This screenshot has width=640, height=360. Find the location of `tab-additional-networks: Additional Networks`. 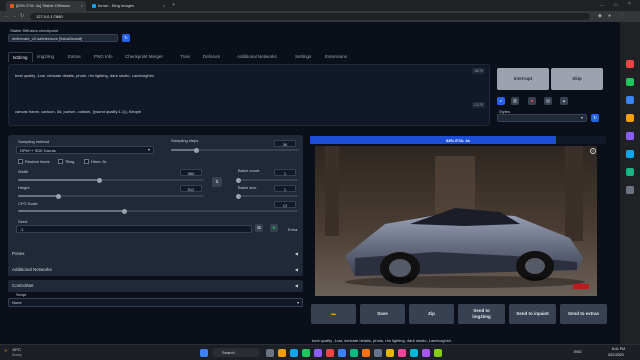

tab-additional-networks: Additional Networks is located at coordinates (257, 57).